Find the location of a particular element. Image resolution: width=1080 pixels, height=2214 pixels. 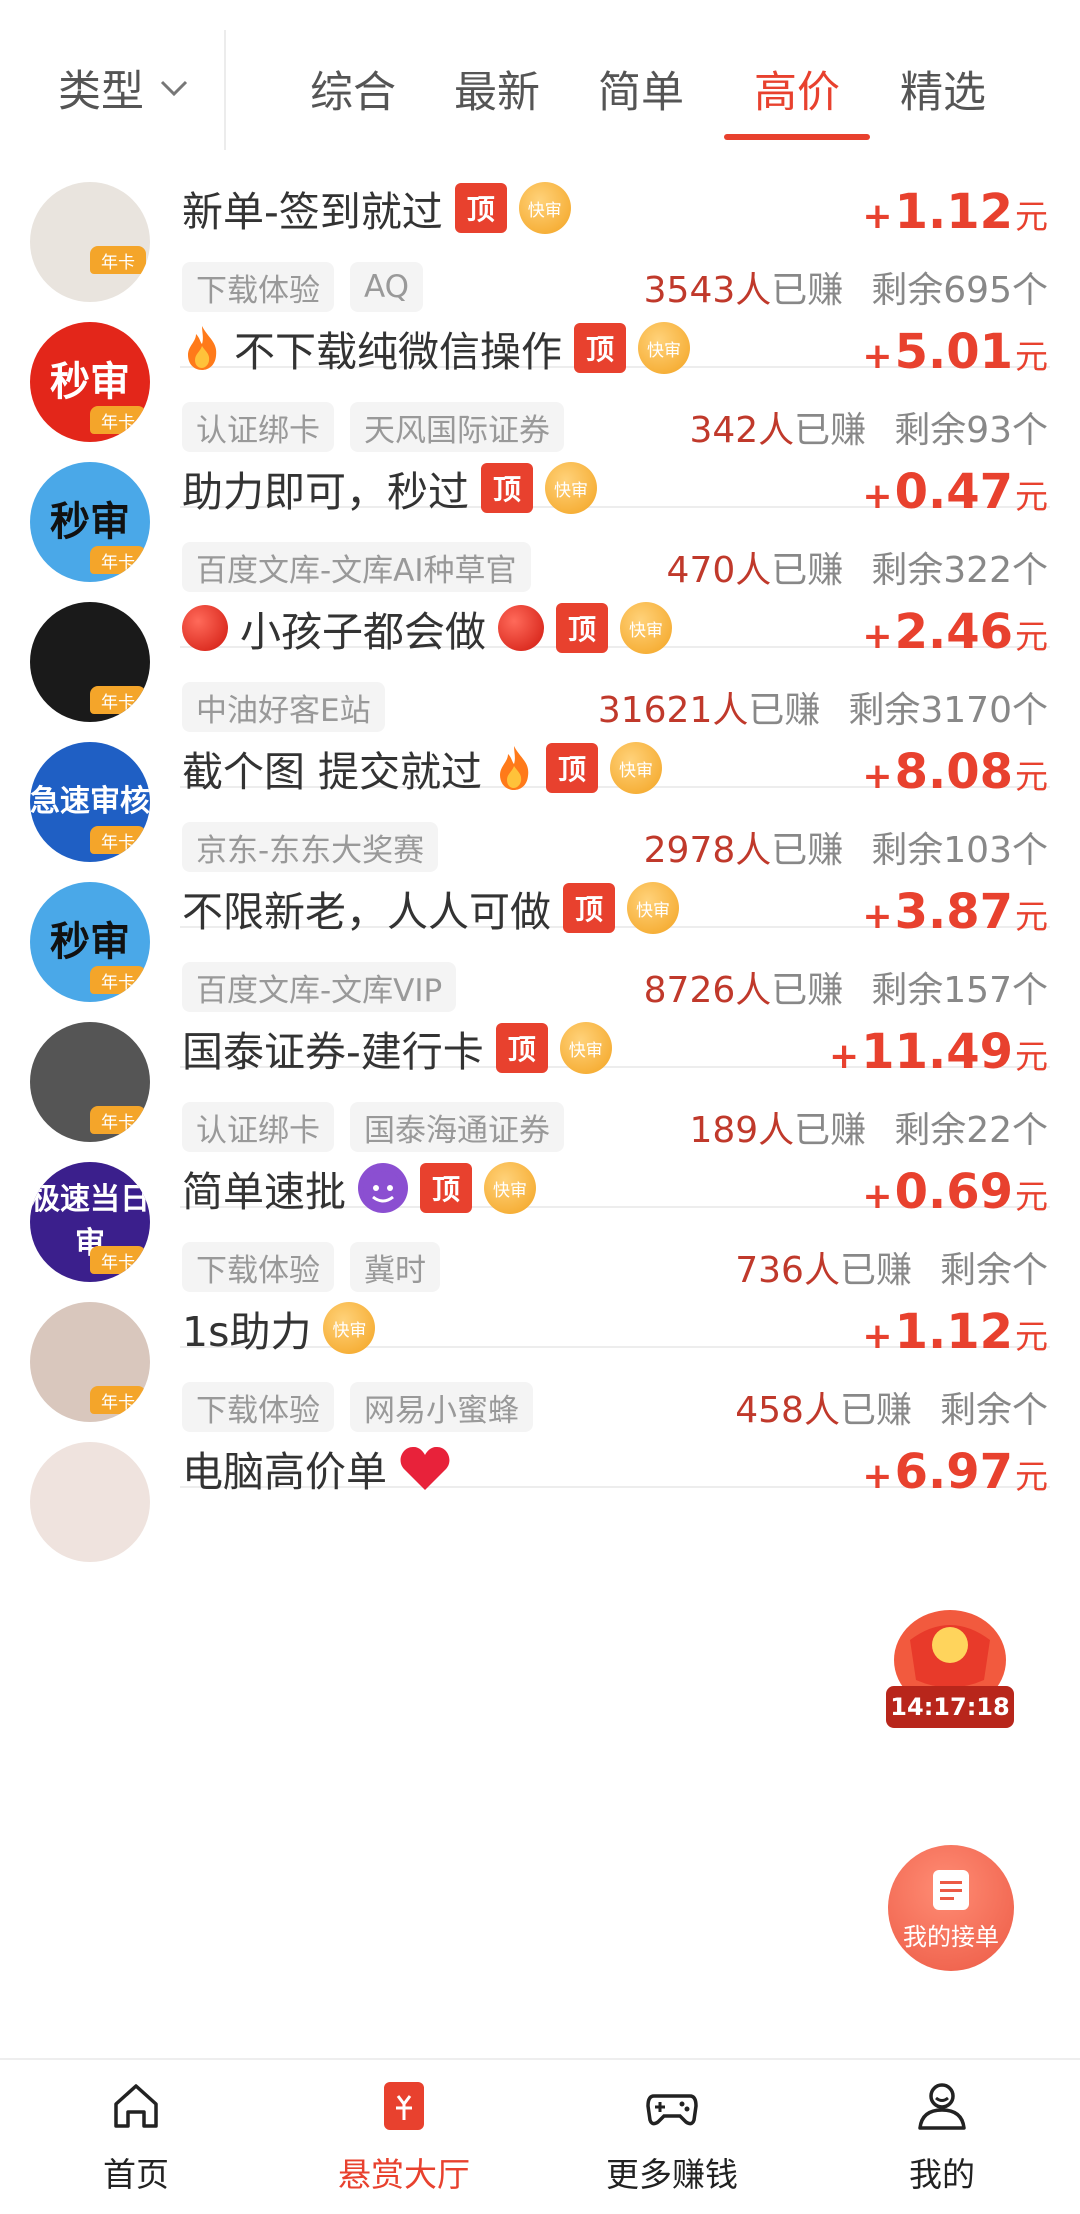

earned-number: 736人 is located at coordinates (787, 1270).